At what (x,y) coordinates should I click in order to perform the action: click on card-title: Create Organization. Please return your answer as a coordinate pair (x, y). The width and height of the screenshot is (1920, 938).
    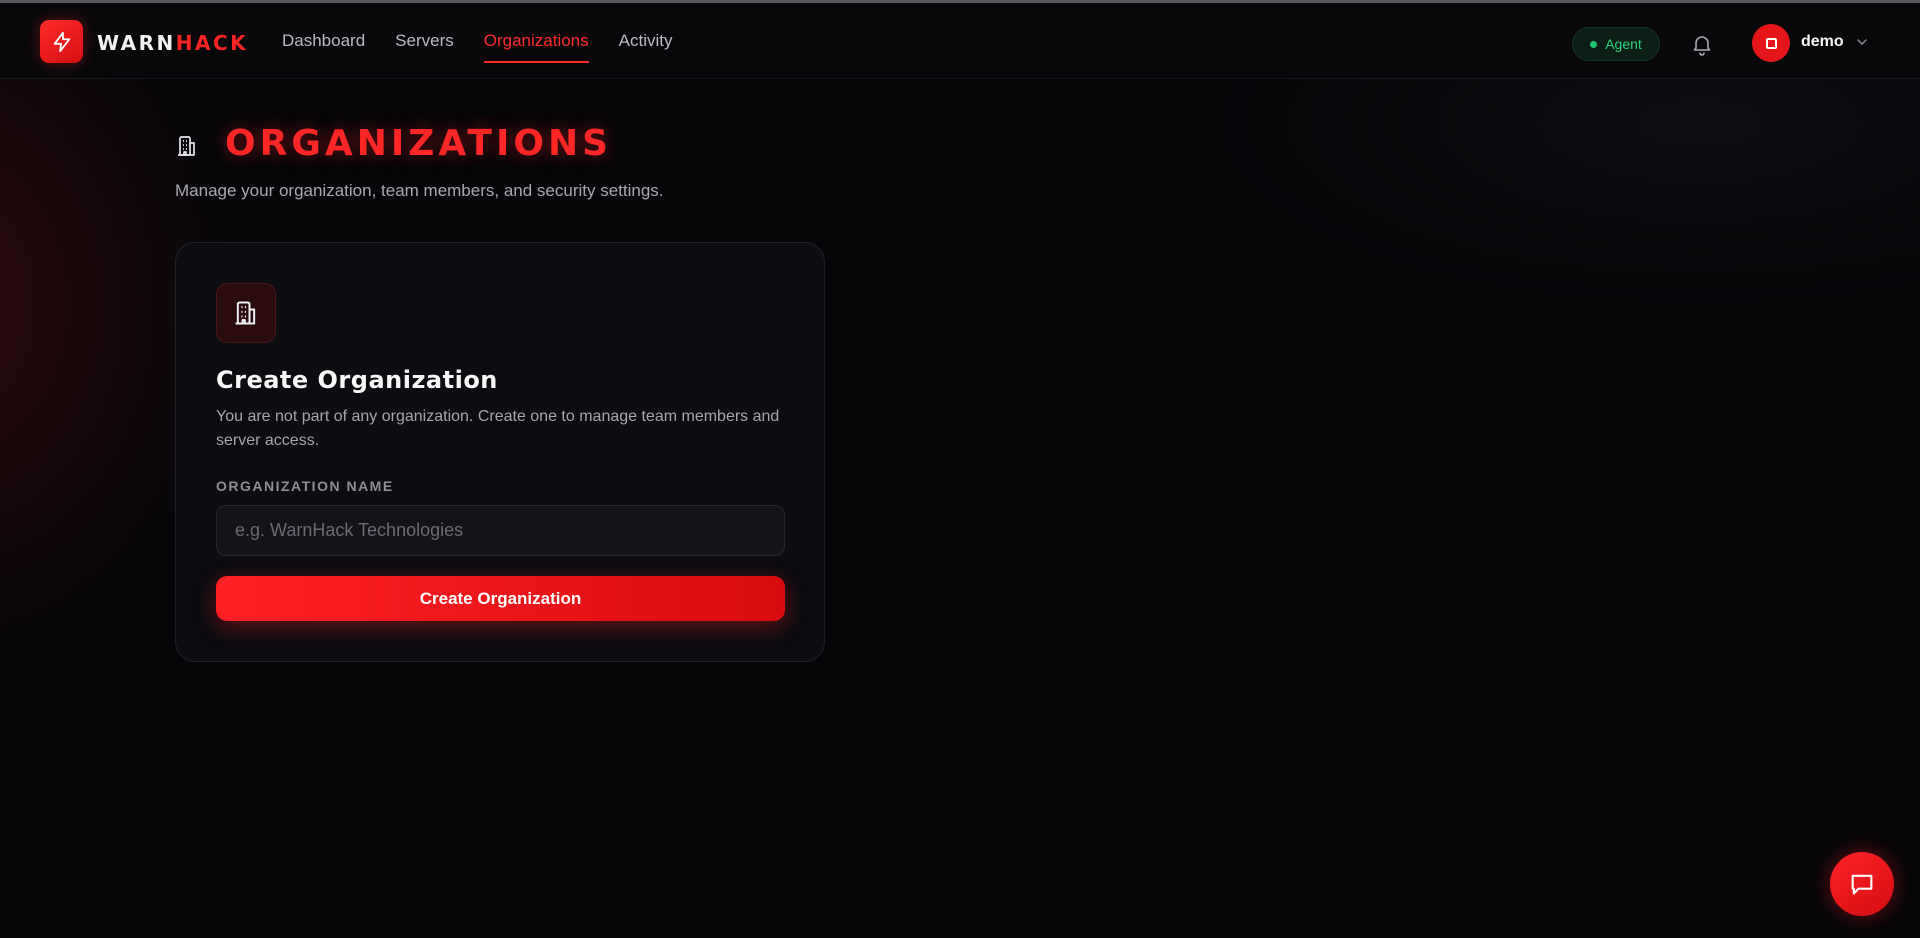
    Looking at the image, I should click on (357, 380).